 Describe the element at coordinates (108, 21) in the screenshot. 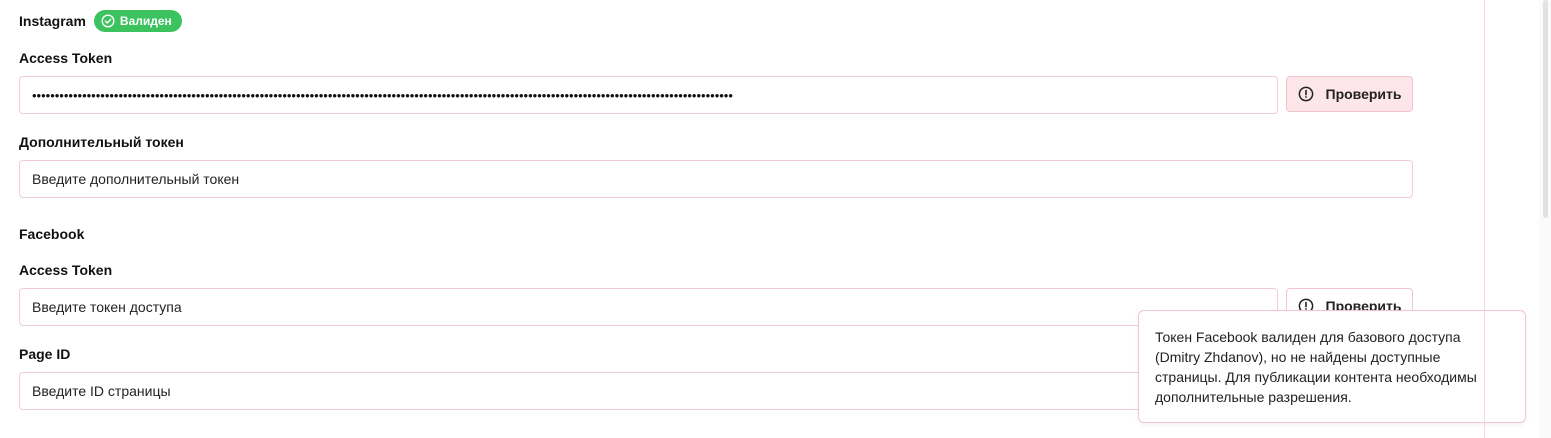

I see `check-circle-icon` at that location.